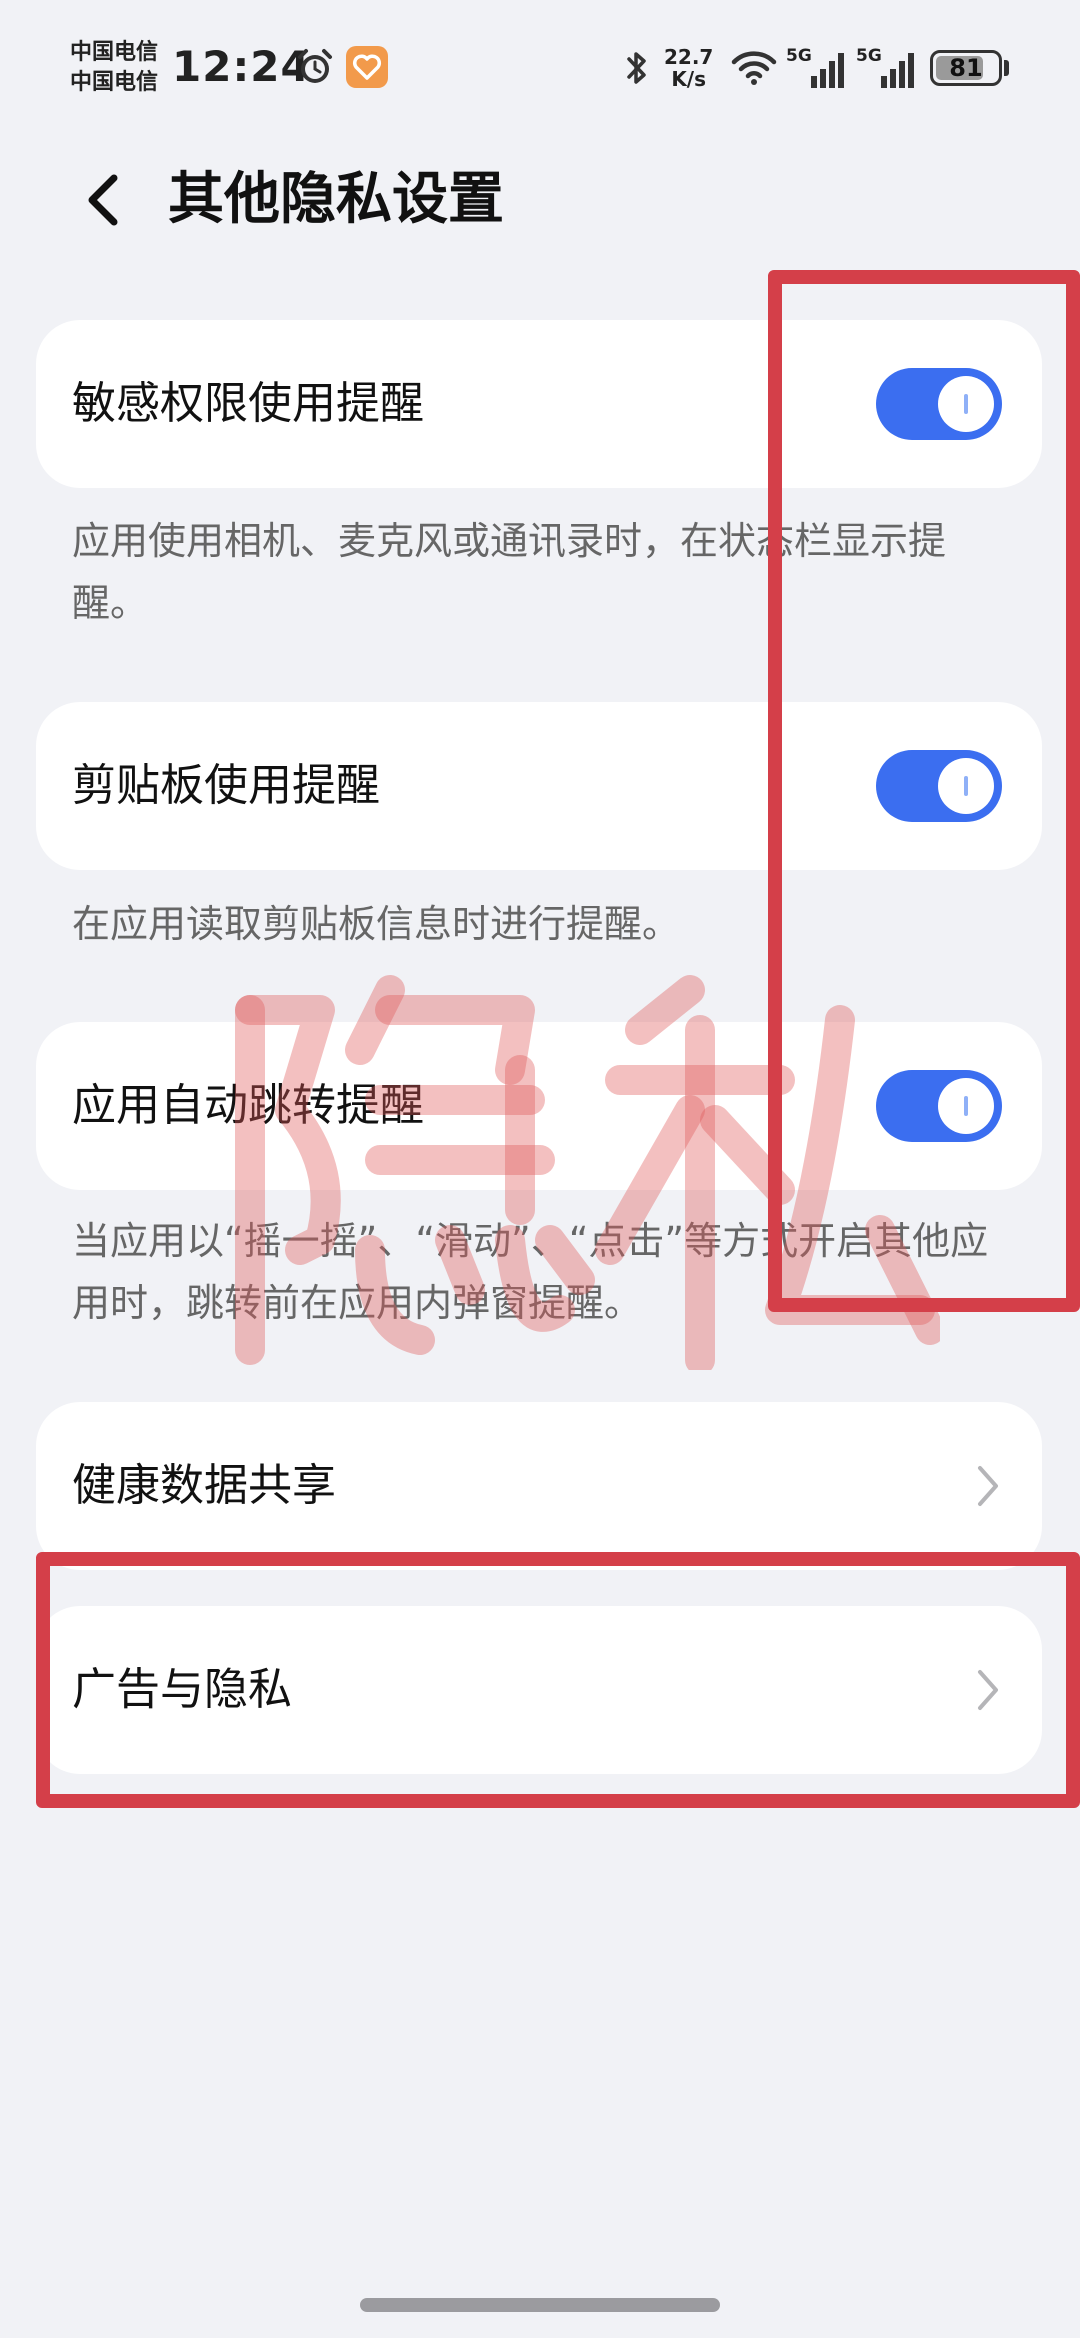 The height and width of the screenshot is (2338, 1080). What do you see at coordinates (539, 1486) in the screenshot?
I see `link-health-data-sharing: 健康数据共享` at bounding box center [539, 1486].